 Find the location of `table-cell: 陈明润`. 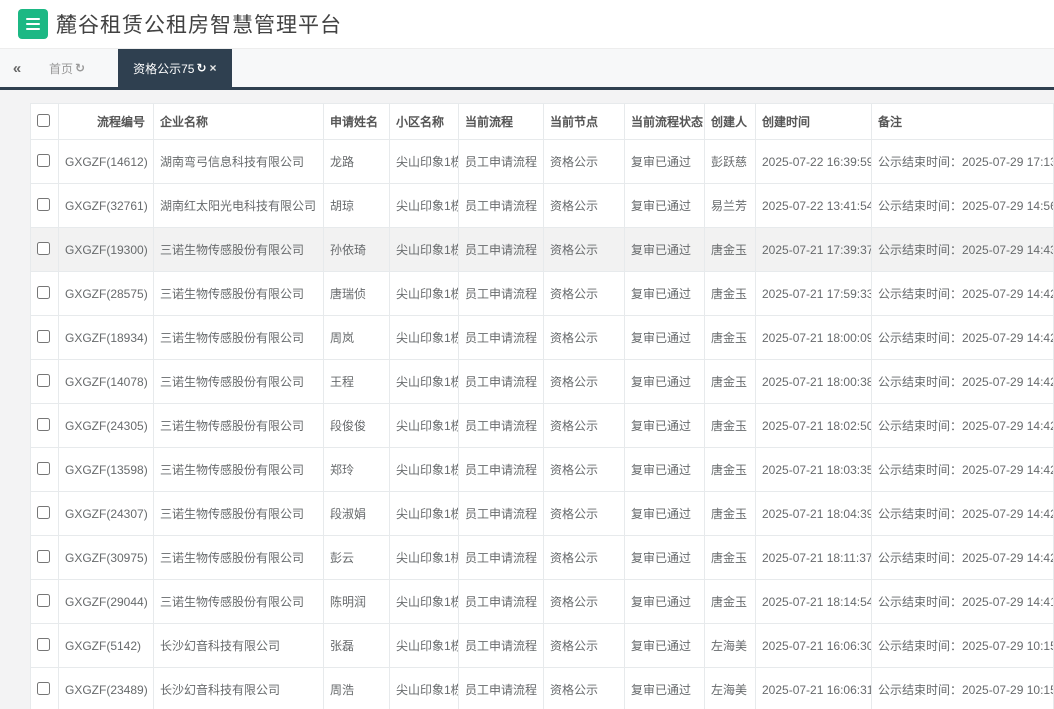

table-cell: 陈明润 is located at coordinates (356, 601).